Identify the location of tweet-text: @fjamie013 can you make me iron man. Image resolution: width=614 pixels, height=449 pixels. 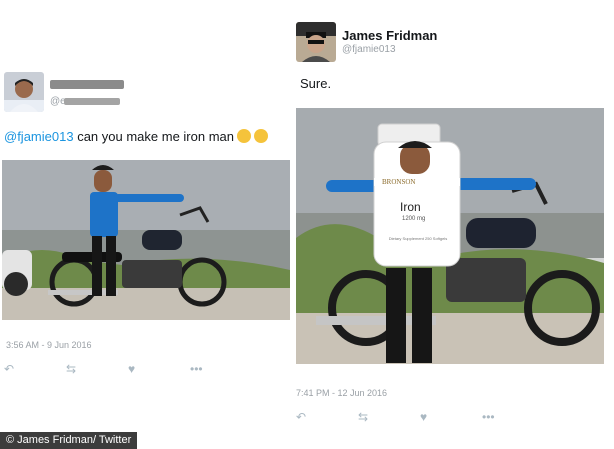
(136, 137).